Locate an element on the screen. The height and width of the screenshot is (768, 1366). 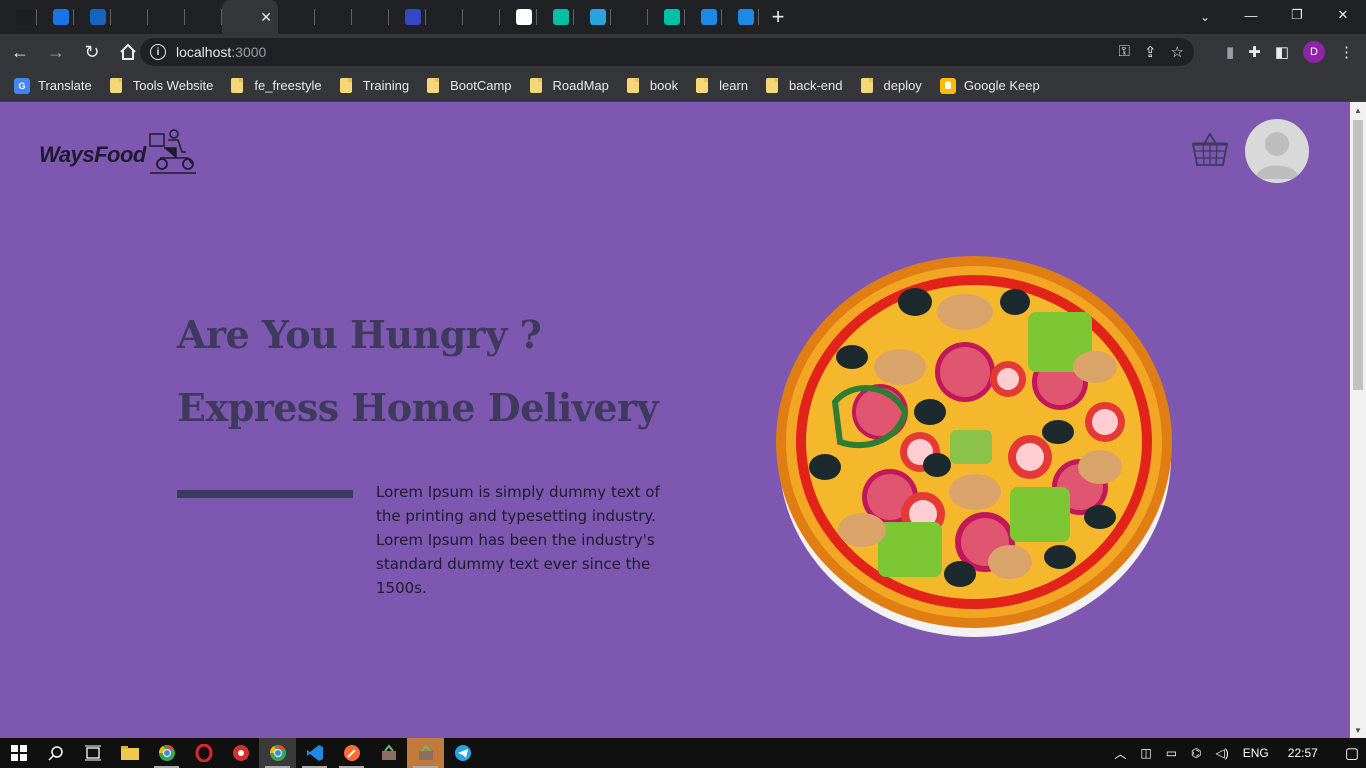
delivery-scooter-icon is located at coordinates (172, 151).